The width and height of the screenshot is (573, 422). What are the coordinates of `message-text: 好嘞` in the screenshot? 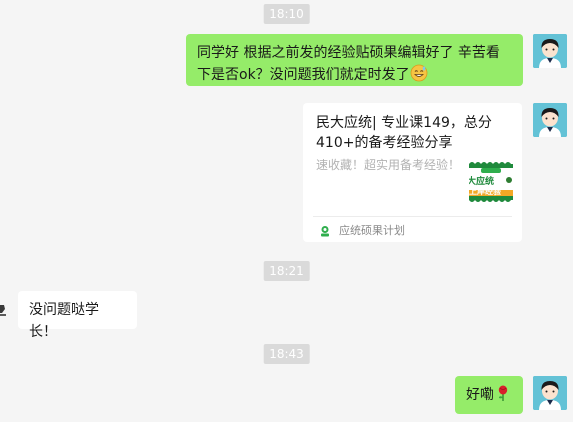 It's located at (480, 395).